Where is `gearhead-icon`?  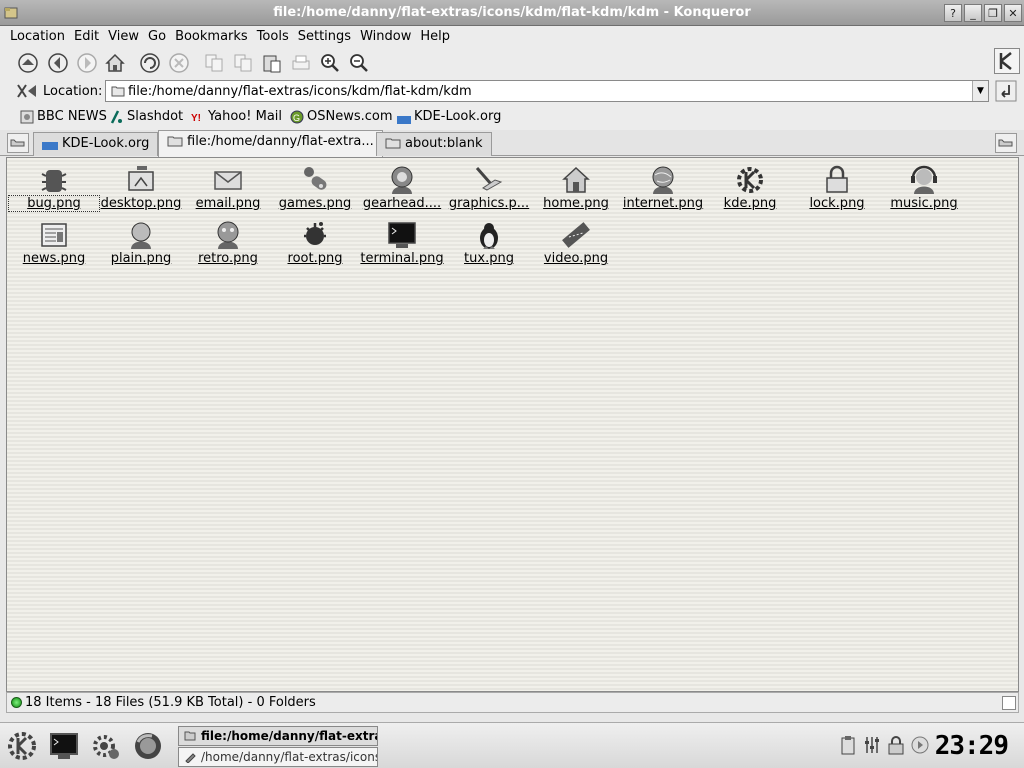
gearhead-icon is located at coordinates (402, 180).